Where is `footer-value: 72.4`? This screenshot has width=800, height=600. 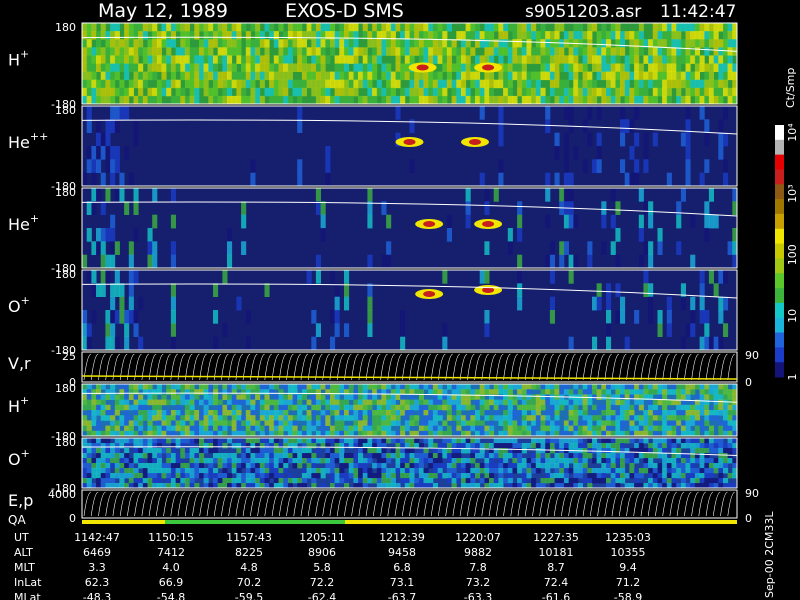 footer-value: 72.4 is located at coordinates (556, 582).